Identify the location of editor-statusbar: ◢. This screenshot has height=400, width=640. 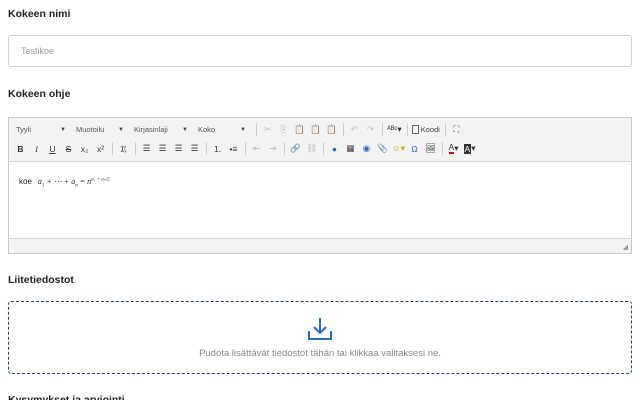
(320, 245).